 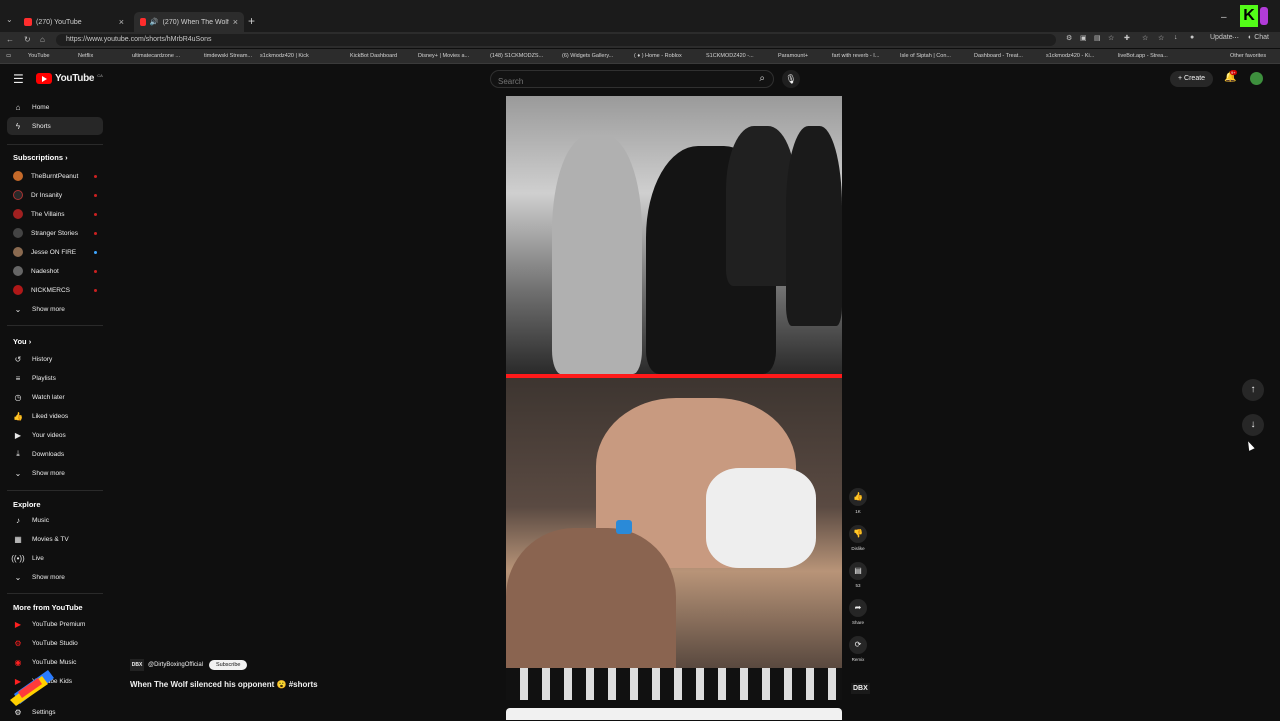 I want to click on back-icon: ←, so click(x=10, y=39).